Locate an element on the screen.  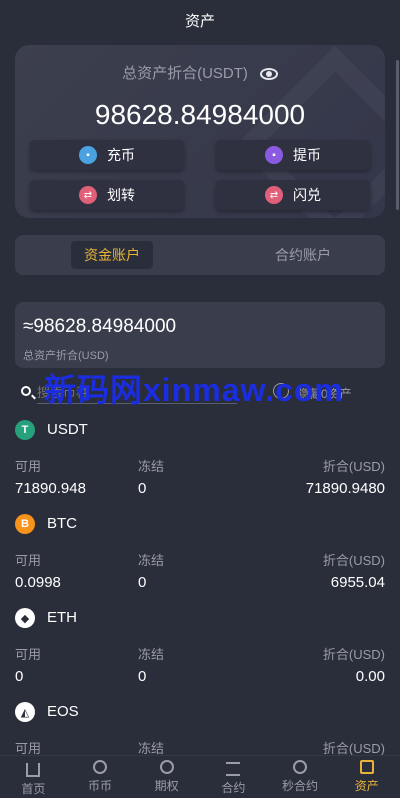
withdraw-button: ▪ 提币 is located at coordinates (293, 155).